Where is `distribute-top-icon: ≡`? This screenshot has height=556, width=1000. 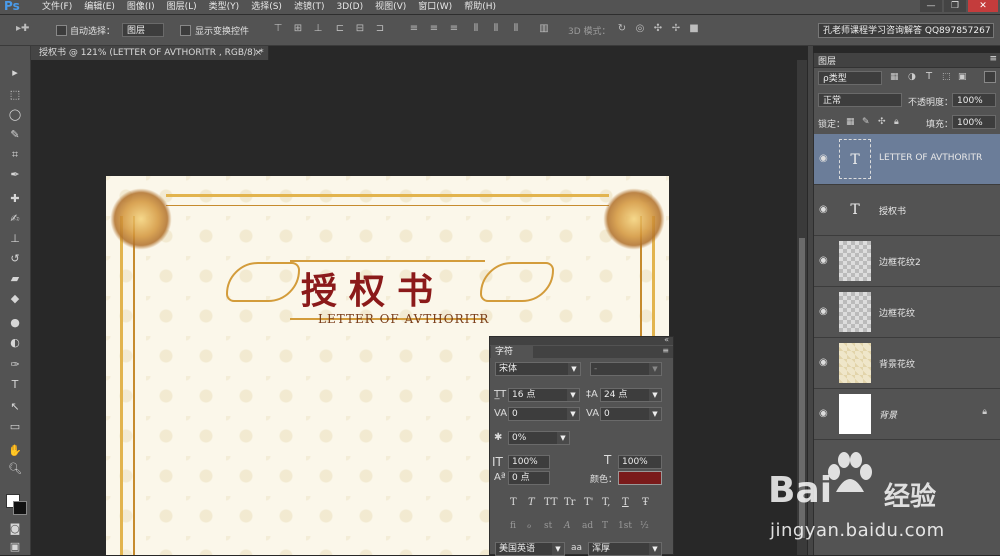
distribute-top-icon: ≡ is located at coordinates (414, 29).